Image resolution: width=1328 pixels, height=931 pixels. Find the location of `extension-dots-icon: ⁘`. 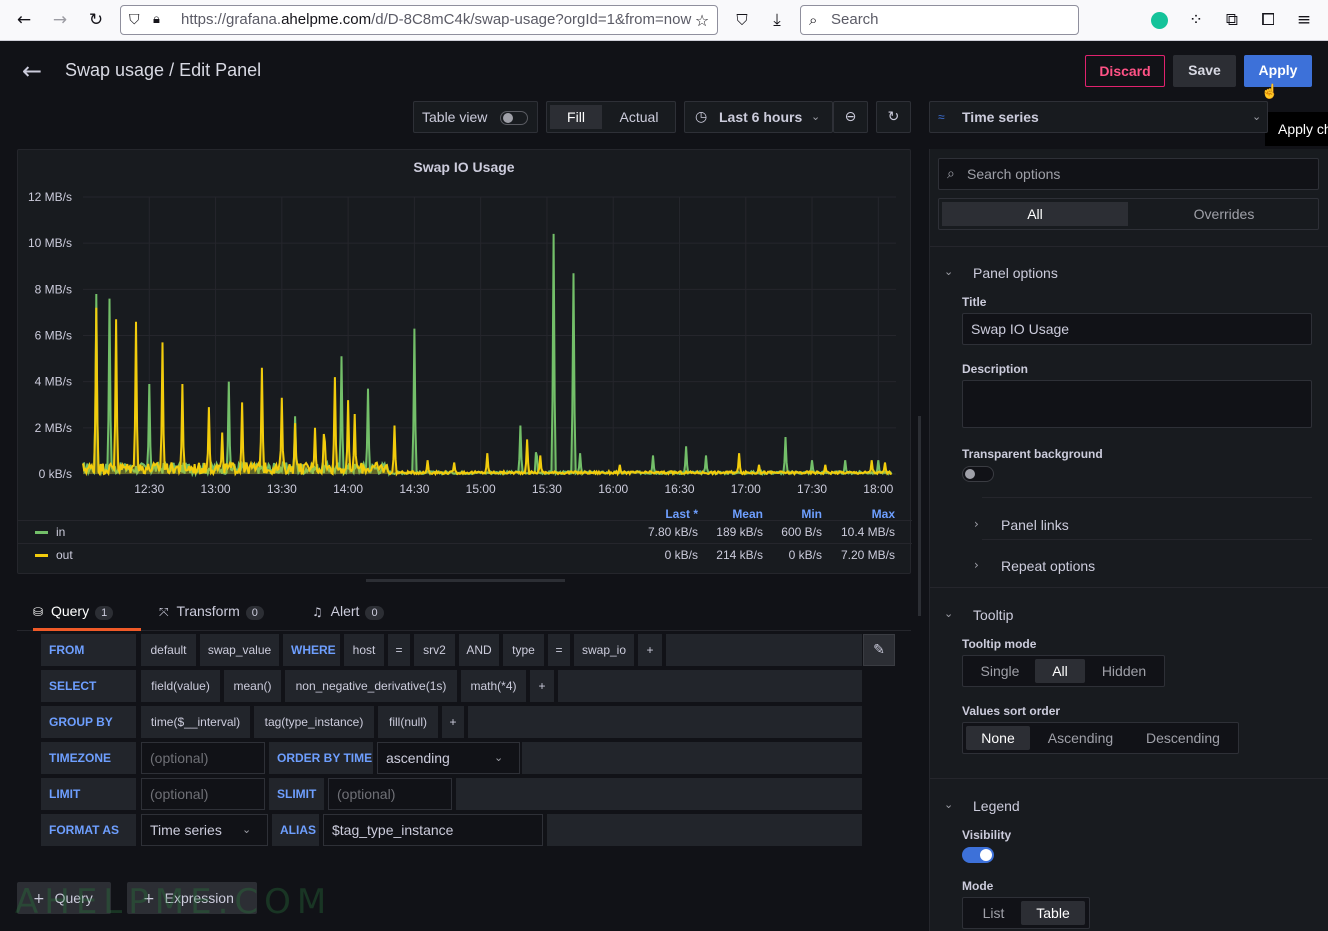

extension-dots-icon: ⁘ is located at coordinates (1196, 20).